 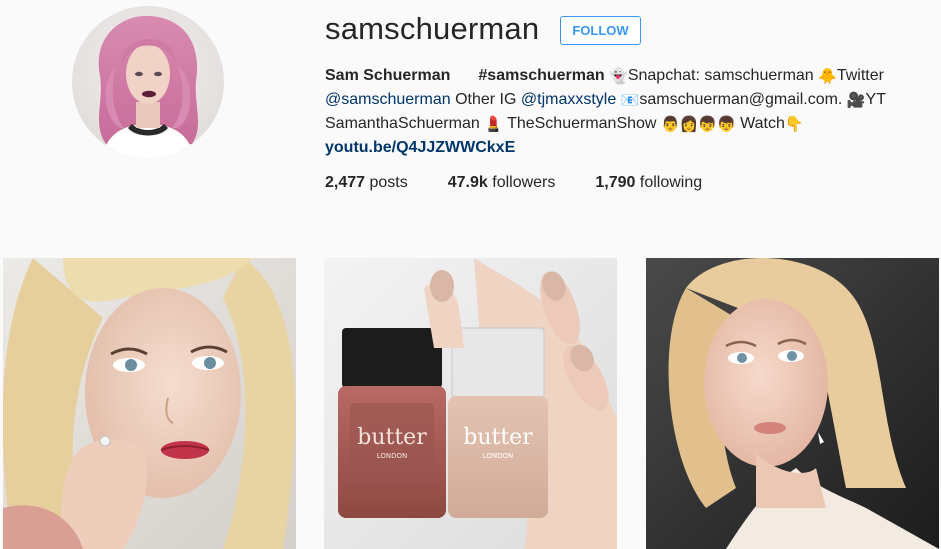 I want to click on followers-count: 47.9k, so click(x=467, y=182).